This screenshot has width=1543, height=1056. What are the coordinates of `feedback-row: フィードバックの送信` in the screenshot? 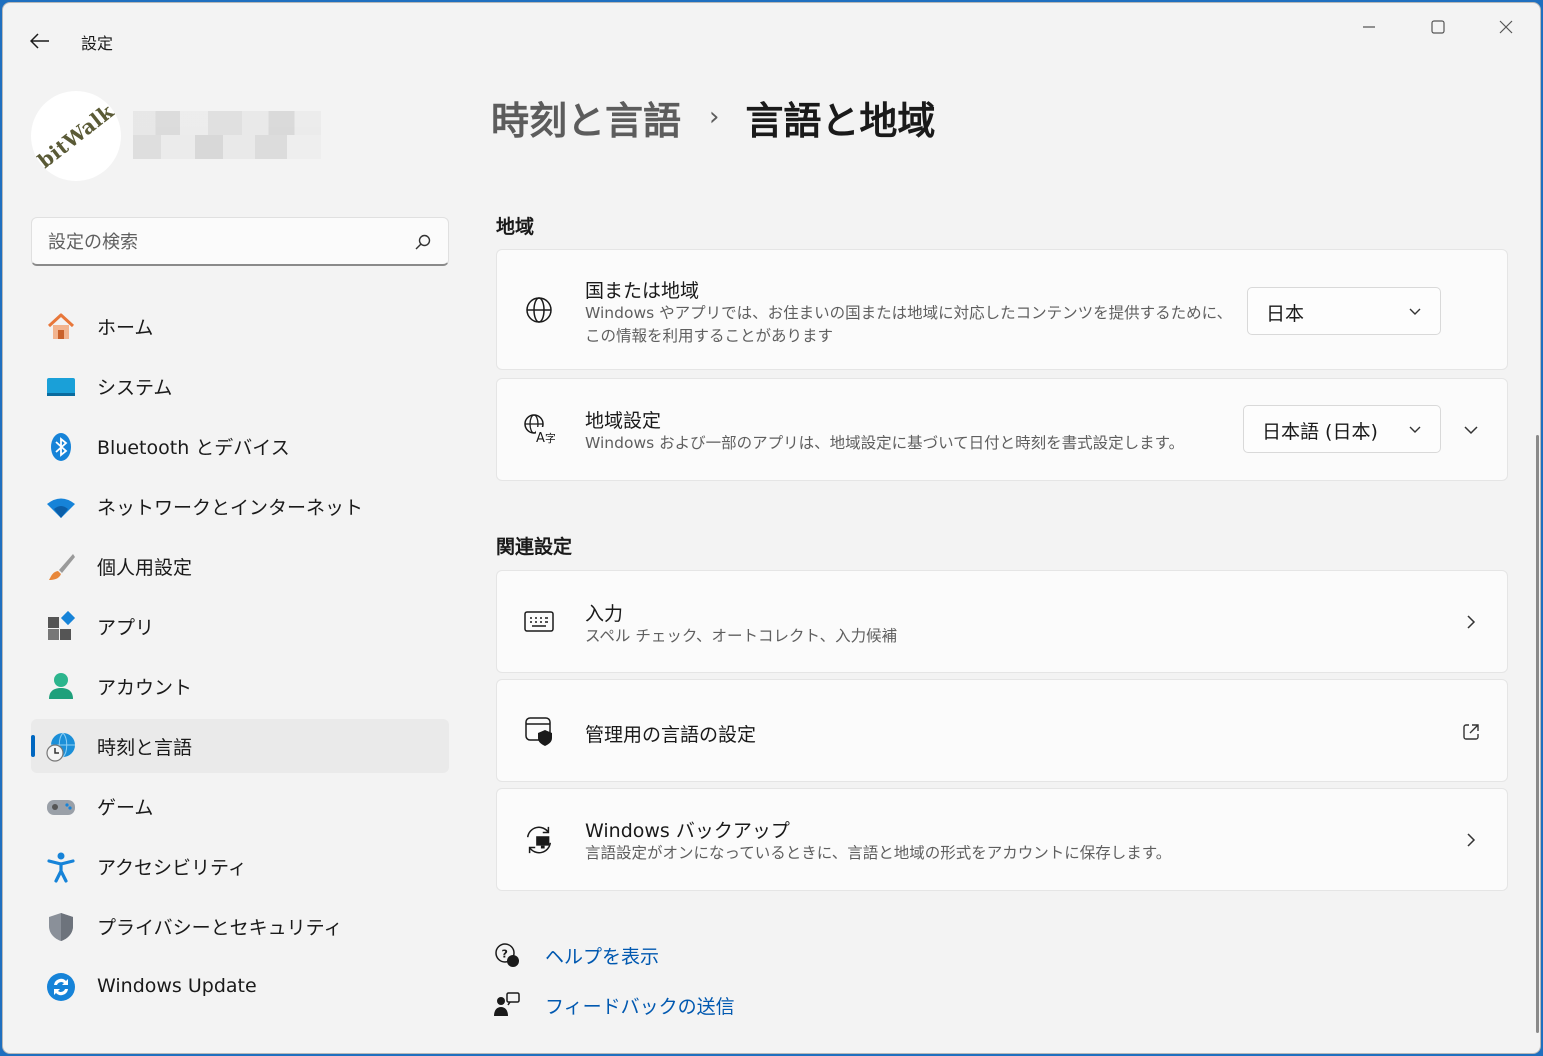 It's located at (614, 1005).